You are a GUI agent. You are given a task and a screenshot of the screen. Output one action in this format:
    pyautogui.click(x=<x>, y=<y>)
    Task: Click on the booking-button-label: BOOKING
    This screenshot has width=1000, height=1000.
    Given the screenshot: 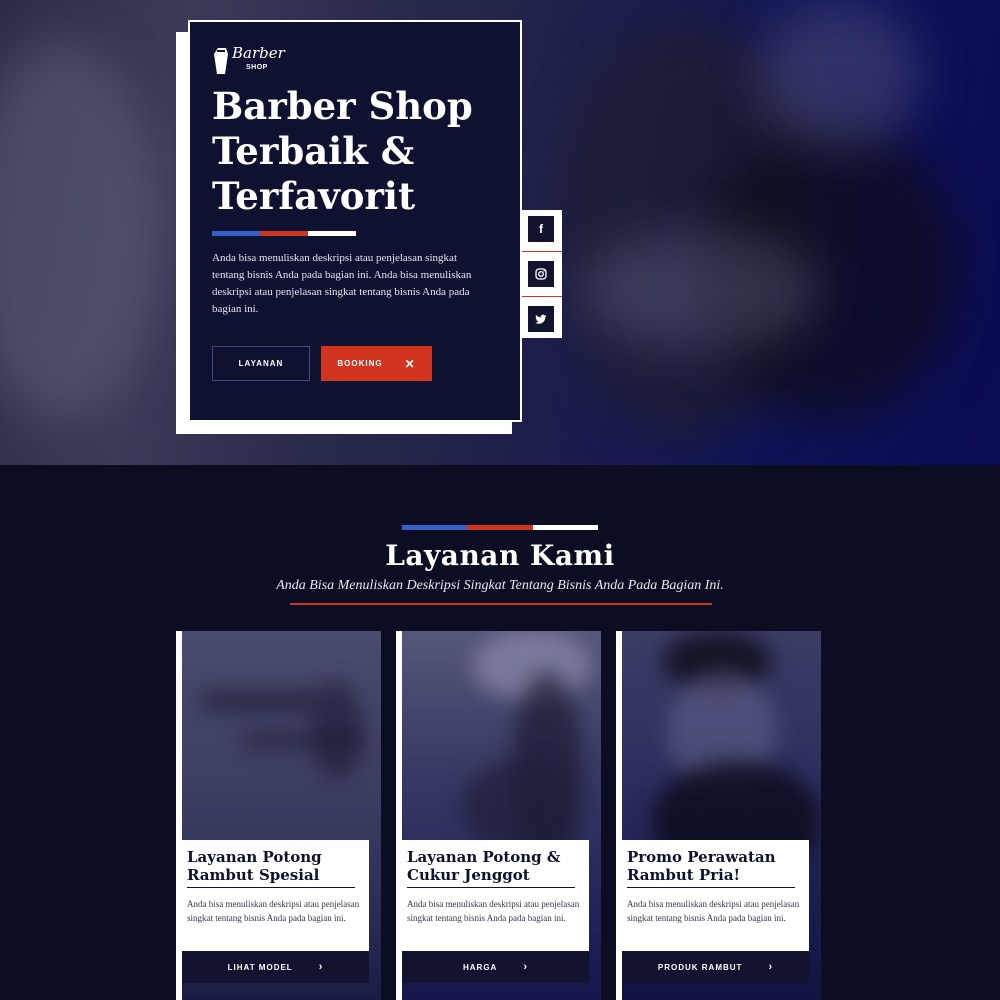 What is the action you would take?
    pyautogui.click(x=360, y=363)
    